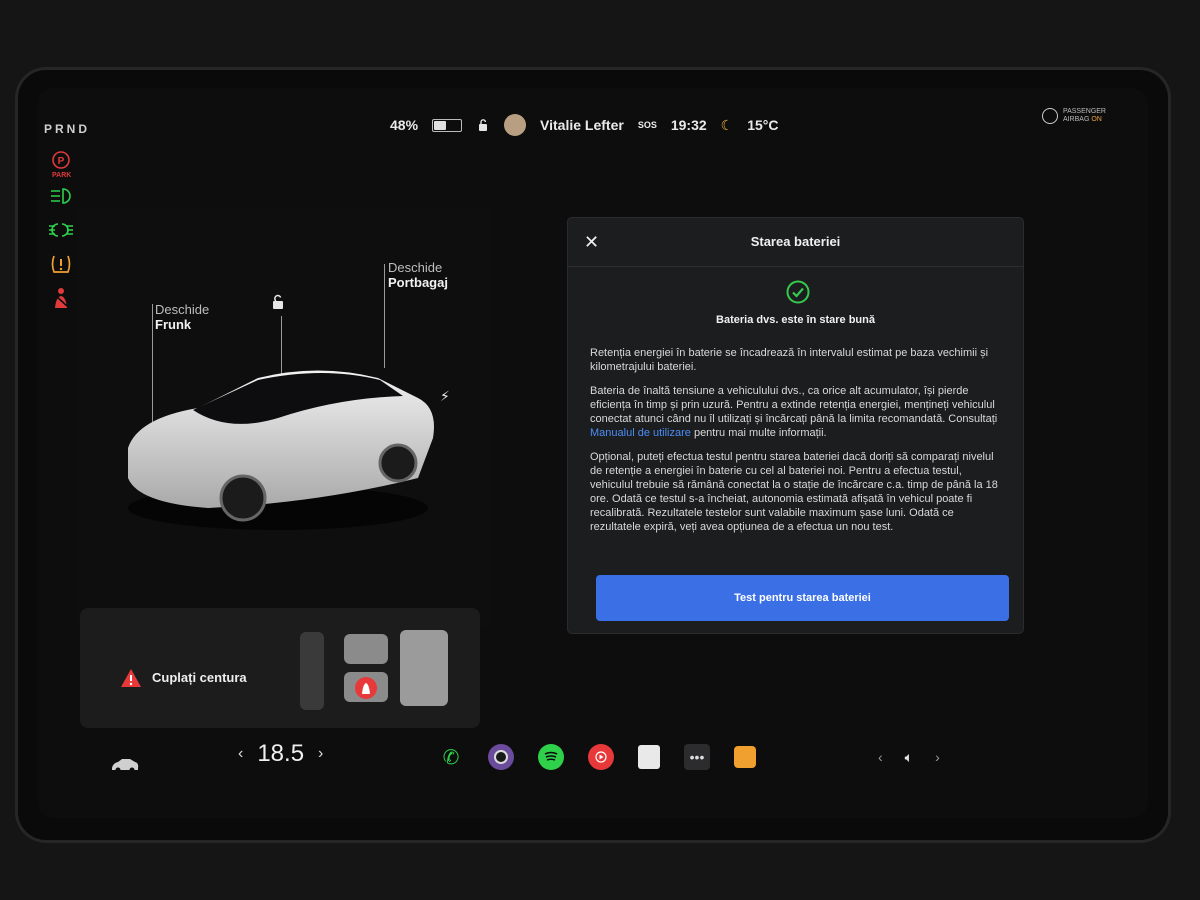  What do you see at coordinates (802, 598) in the screenshot?
I see `battery-test-button: Test pentru starea bateriei` at bounding box center [802, 598].